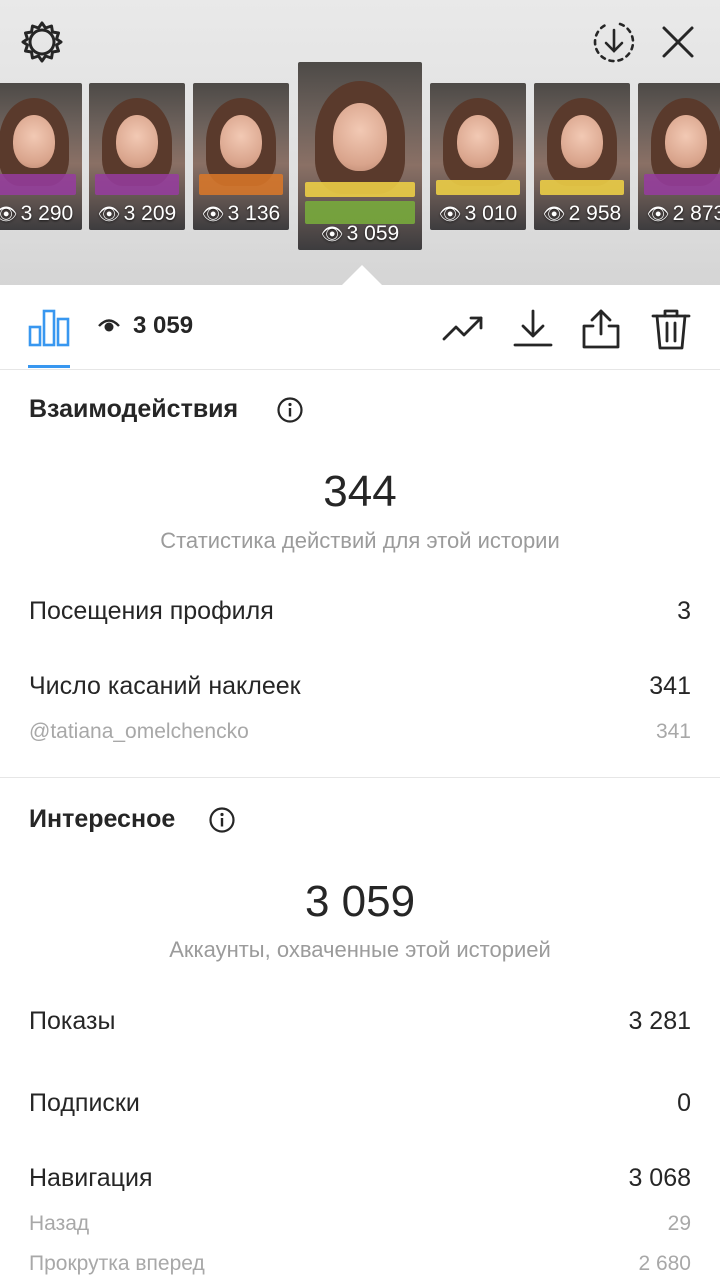 This screenshot has width=720, height=1280. Describe the element at coordinates (91, 1178) in the screenshot. I see `stat-label: Навигация` at that location.